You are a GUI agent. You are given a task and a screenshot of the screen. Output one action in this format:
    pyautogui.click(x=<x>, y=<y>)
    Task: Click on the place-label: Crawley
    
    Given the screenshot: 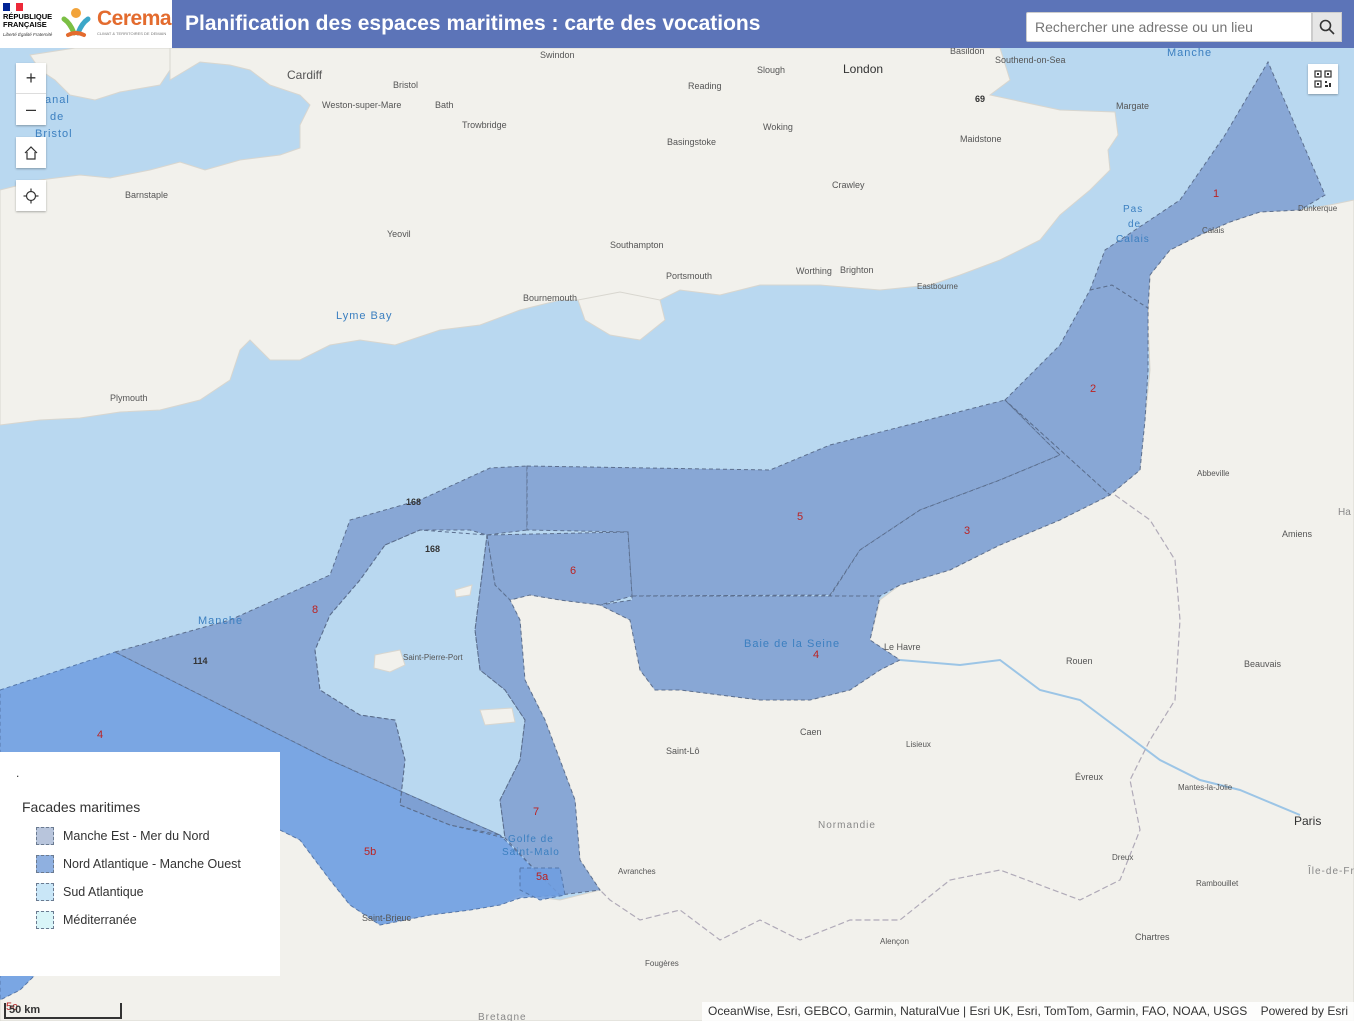 What is the action you would take?
    pyautogui.click(x=848, y=185)
    